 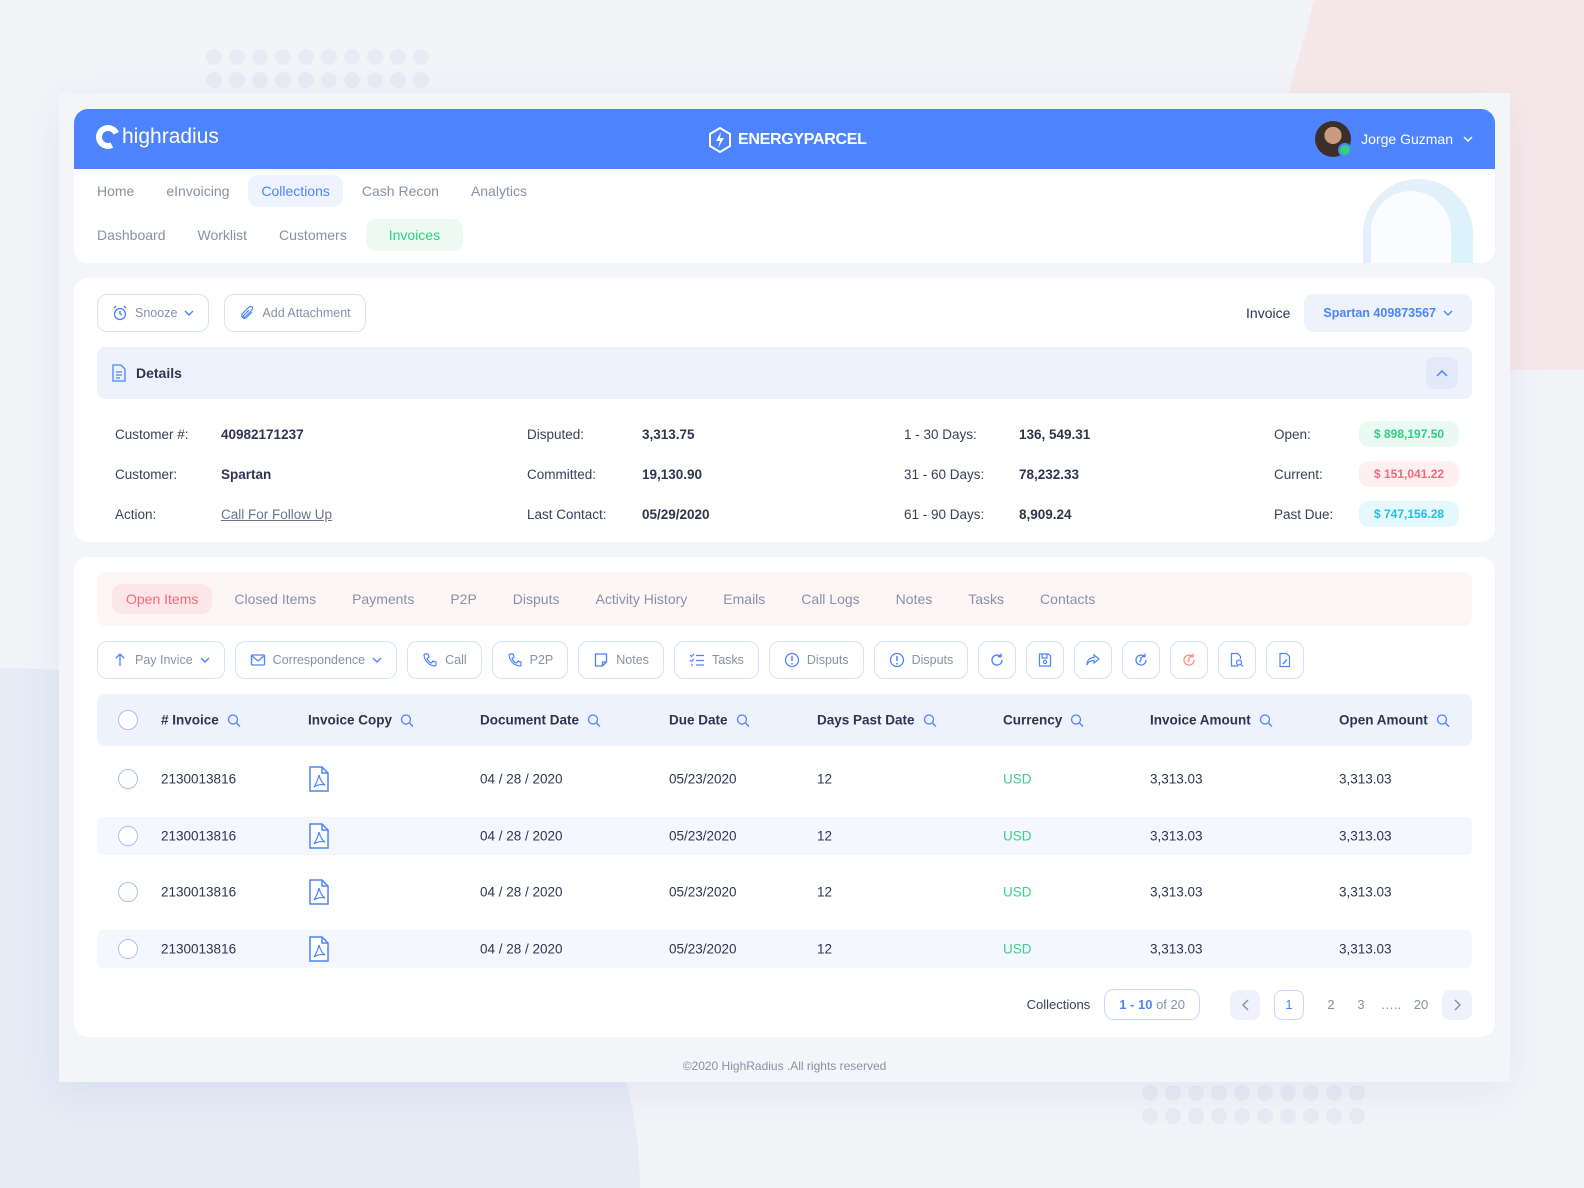 What do you see at coordinates (1043, 720) in the screenshot?
I see `column-header: Currency` at bounding box center [1043, 720].